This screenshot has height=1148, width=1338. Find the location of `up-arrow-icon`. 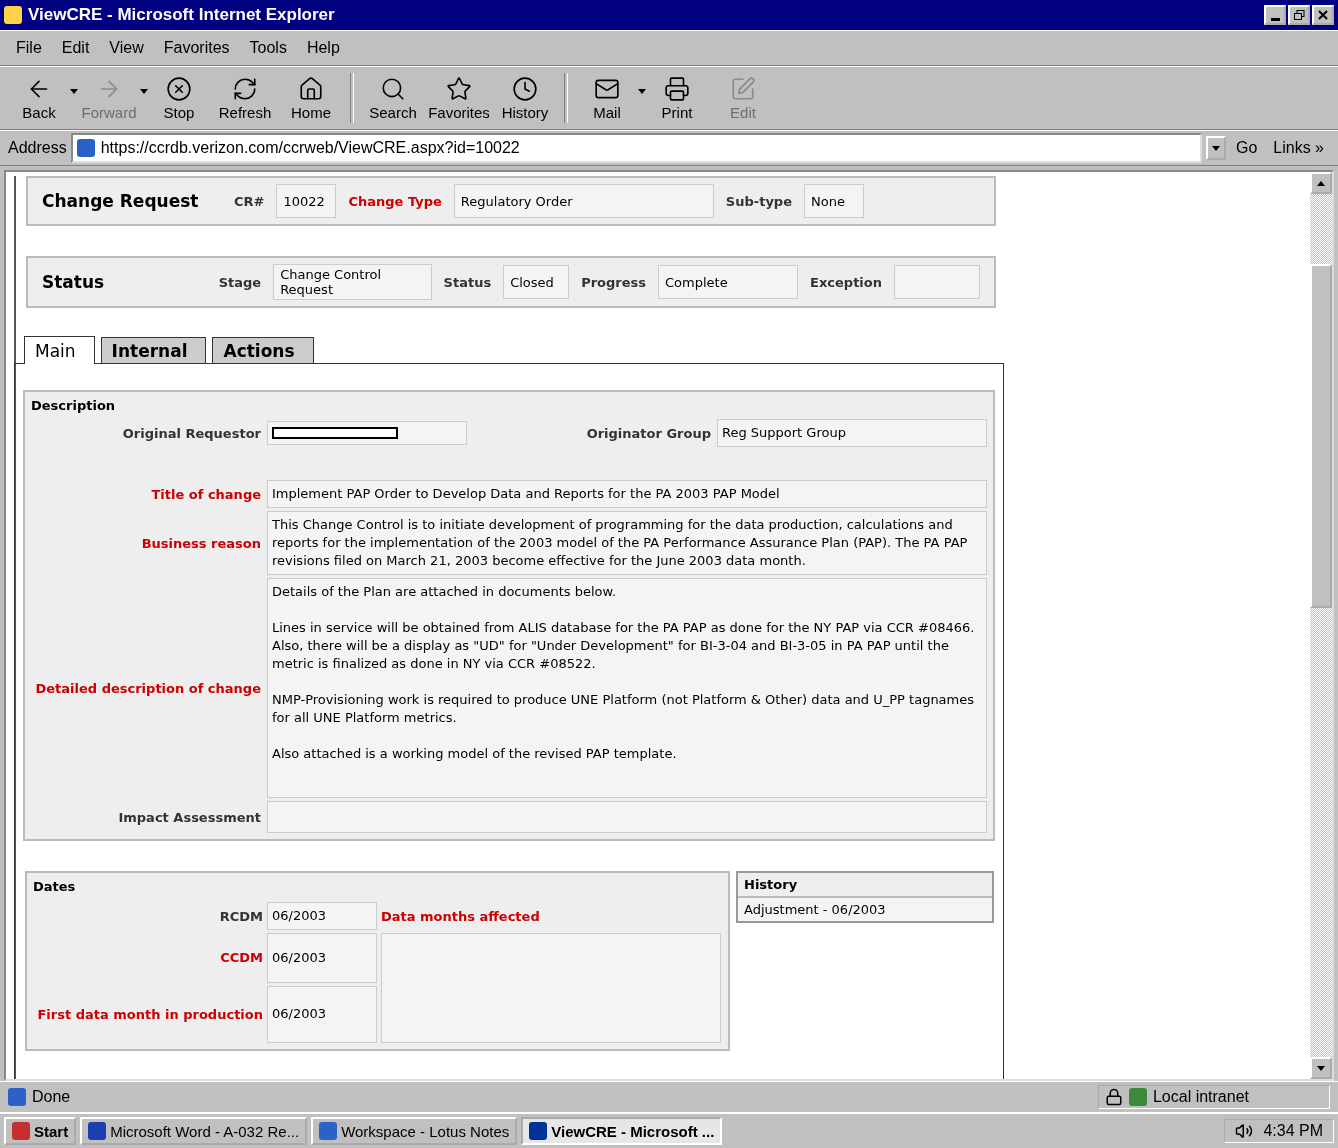

up-arrow-icon is located at coordinates (1321, 183).